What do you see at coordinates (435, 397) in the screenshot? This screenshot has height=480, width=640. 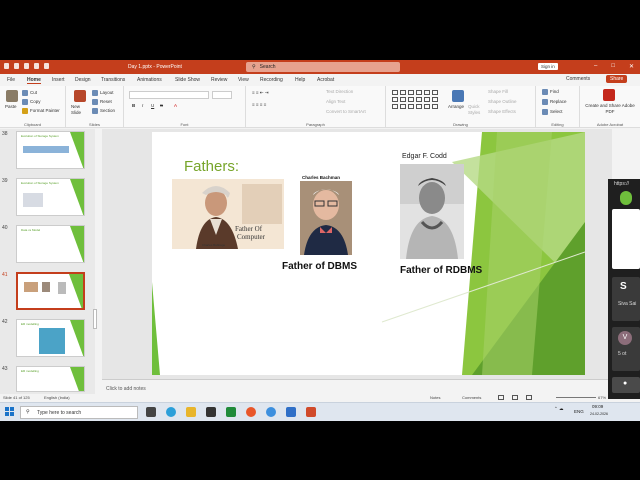 I see `notes-toggle: Notes` at bounding box center [435, 397].